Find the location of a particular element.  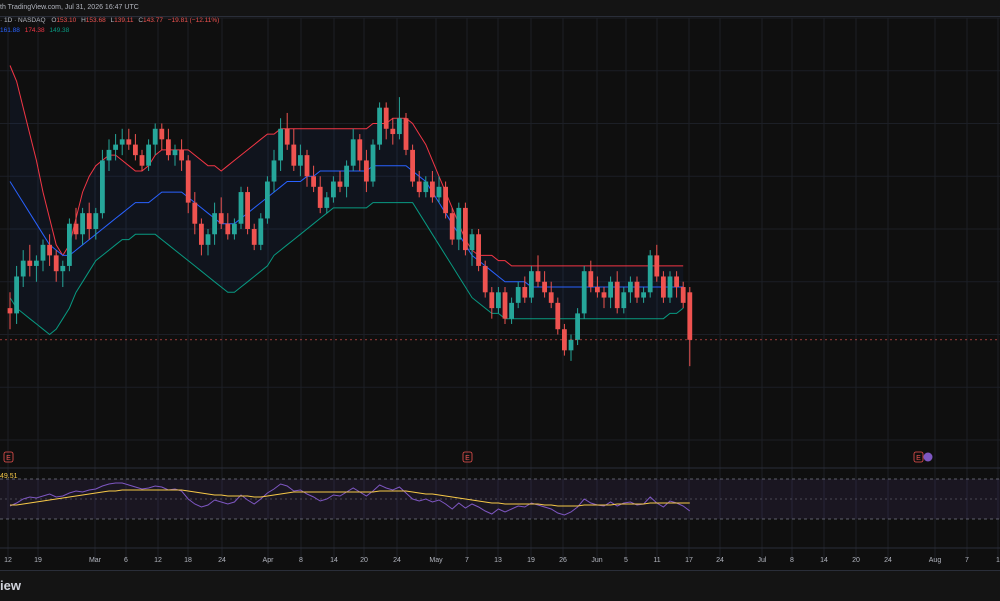

symbol-line: · 1D · NASDAQ is located at coordinates (23, 20).